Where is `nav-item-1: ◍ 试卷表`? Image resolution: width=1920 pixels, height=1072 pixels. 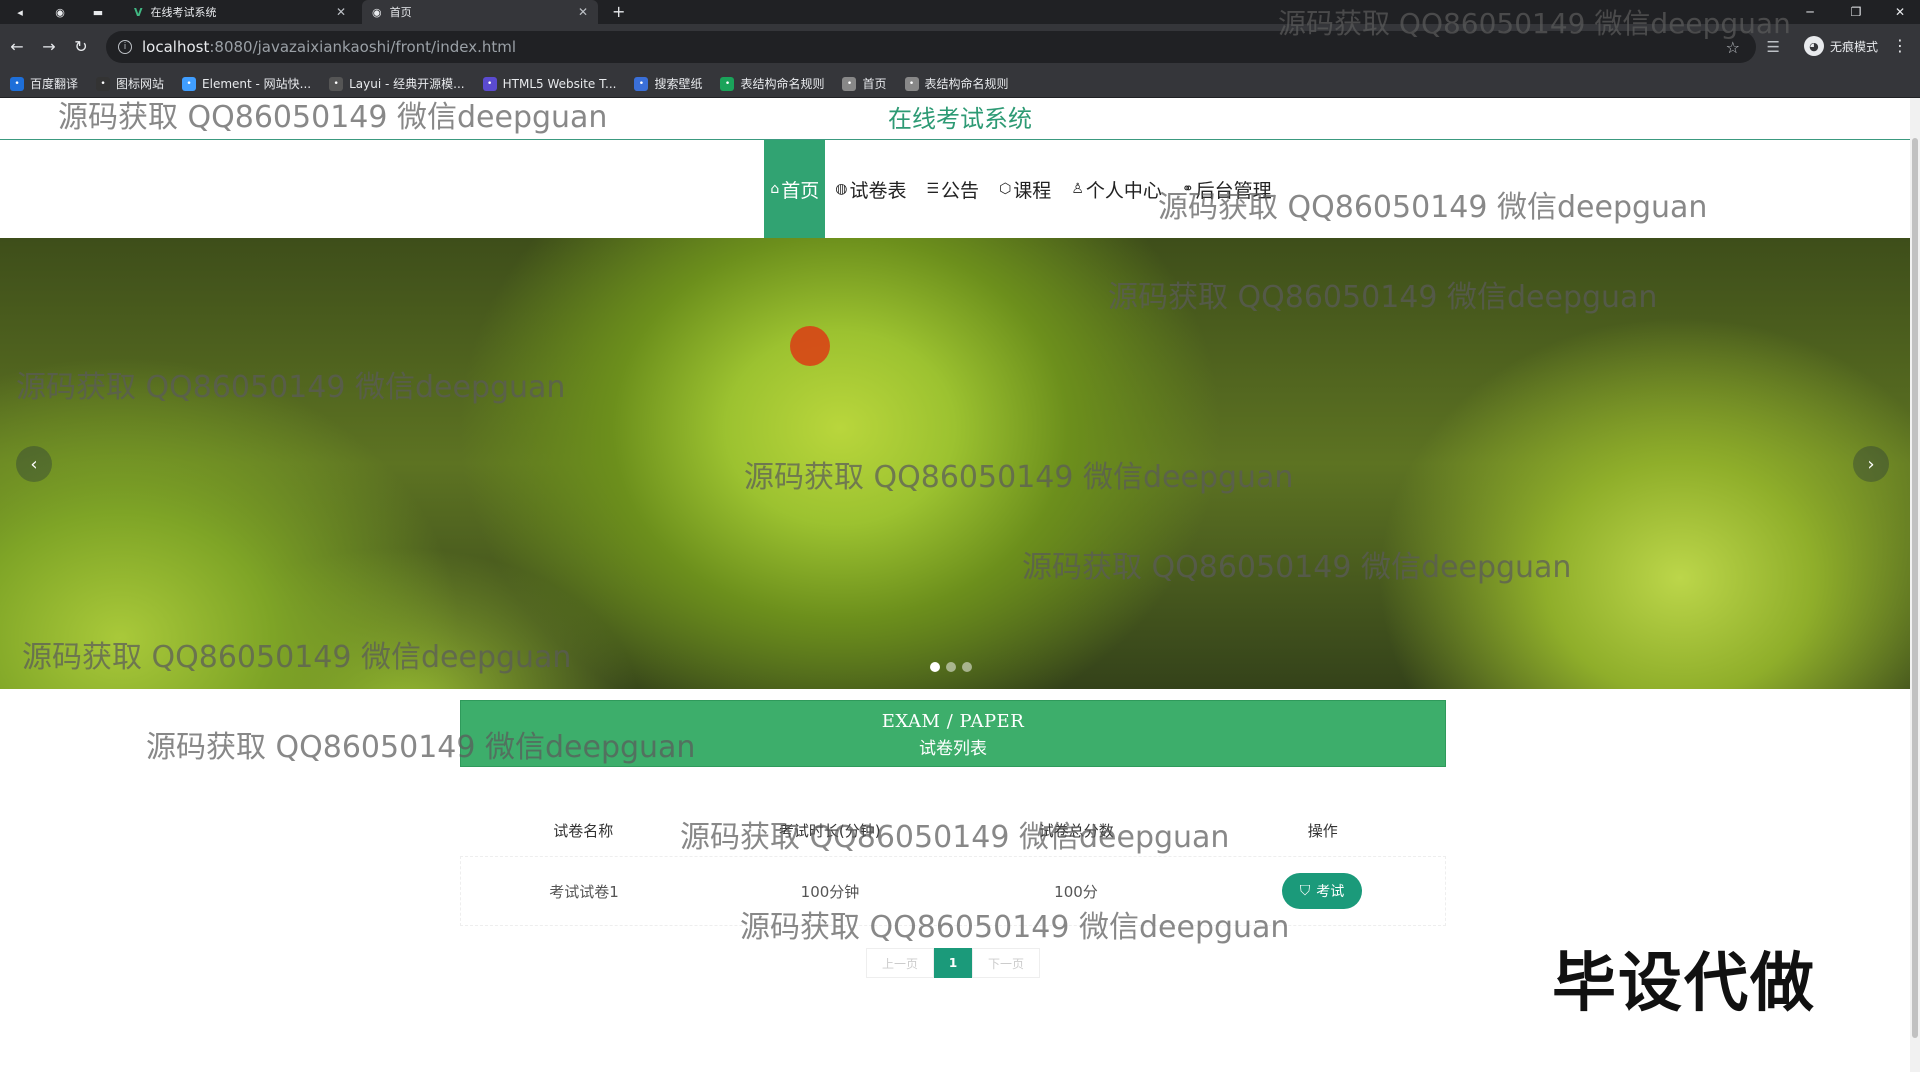
nav-item-1: ◍ 试卷表 is located at coordinates (870, 189).